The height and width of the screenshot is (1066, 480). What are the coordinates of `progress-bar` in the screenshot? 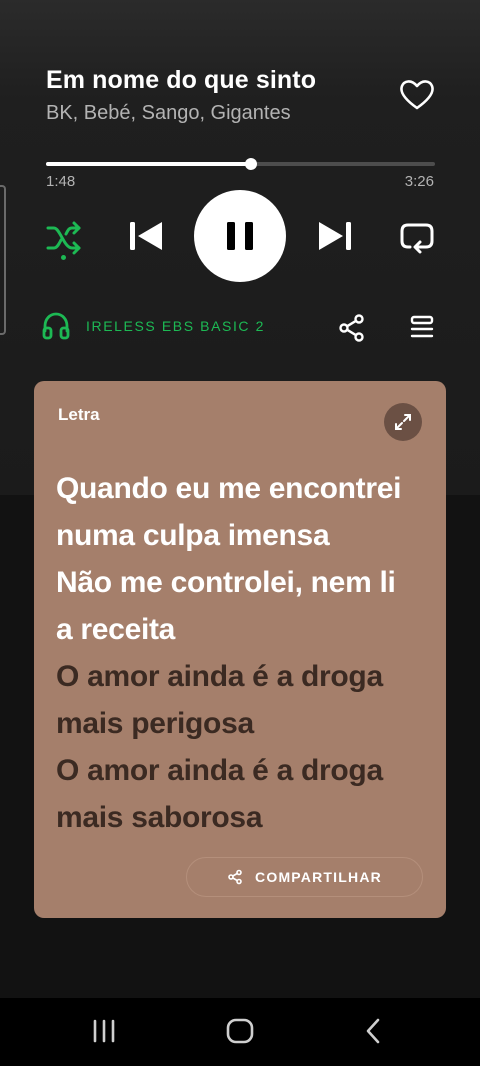 It's located at (240, 164).